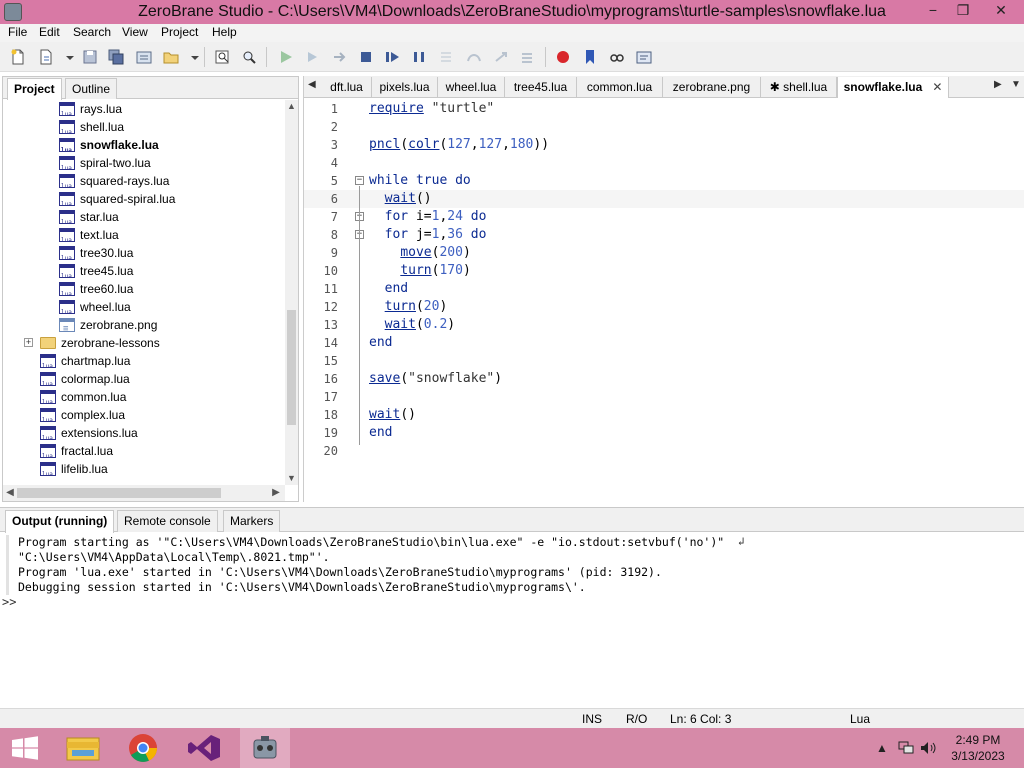 The width and height of the screenshot is (1024, 768). Describe the element at coordinates (193, 57) in the screenshot. I see `project-dropdown-icon` at that location.